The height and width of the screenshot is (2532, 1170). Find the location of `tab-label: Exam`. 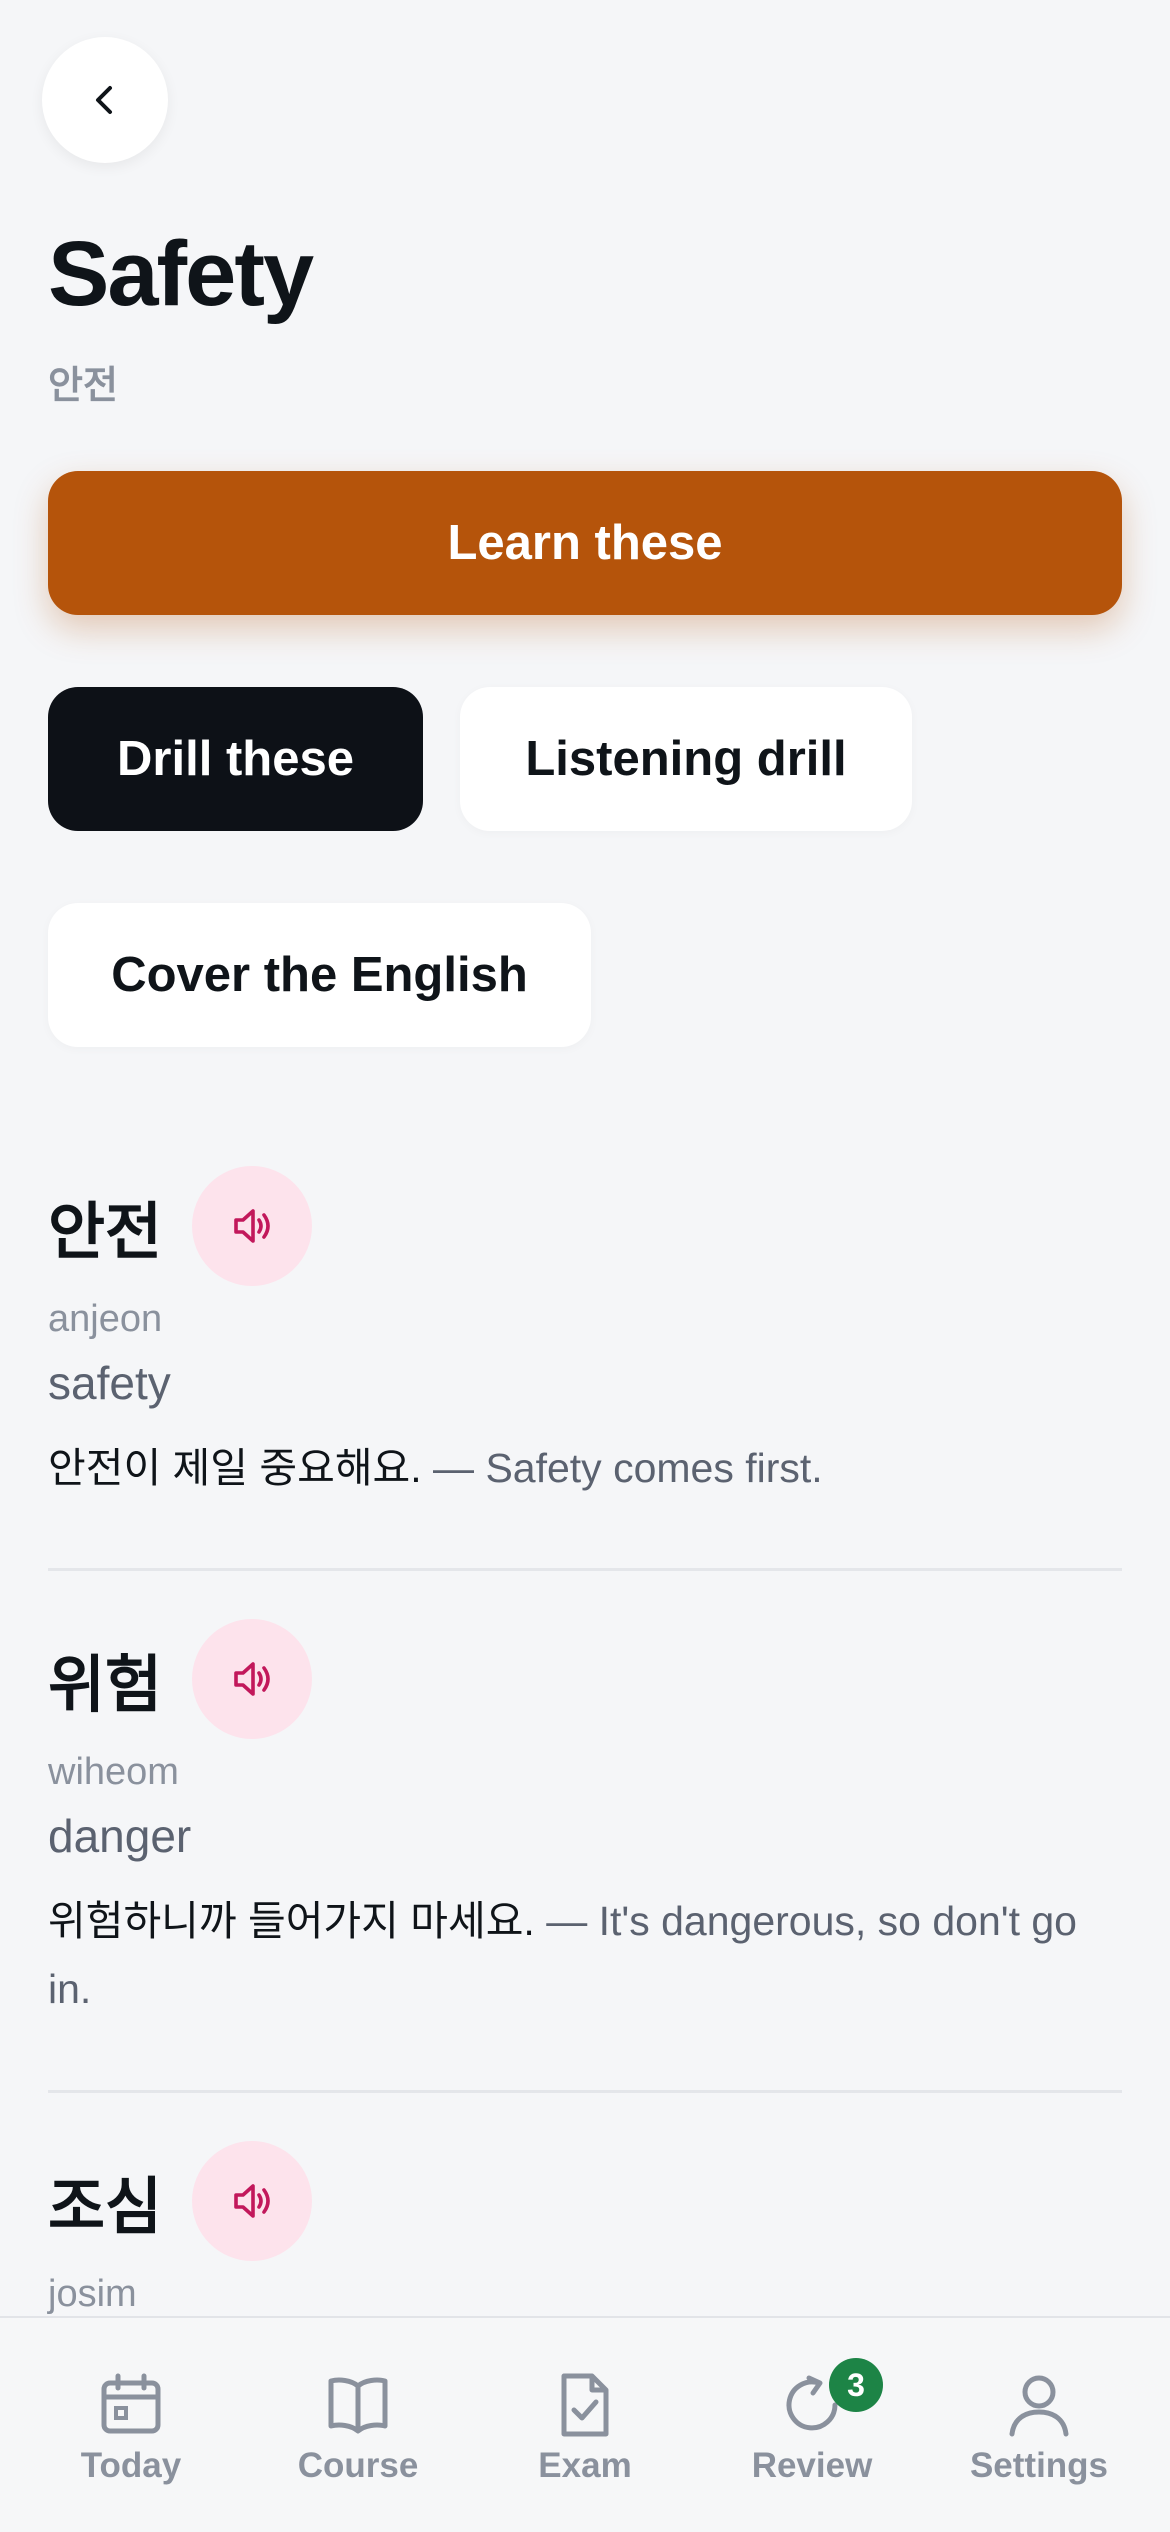

tab-label: Exam is located at coordinates (585, 2465).